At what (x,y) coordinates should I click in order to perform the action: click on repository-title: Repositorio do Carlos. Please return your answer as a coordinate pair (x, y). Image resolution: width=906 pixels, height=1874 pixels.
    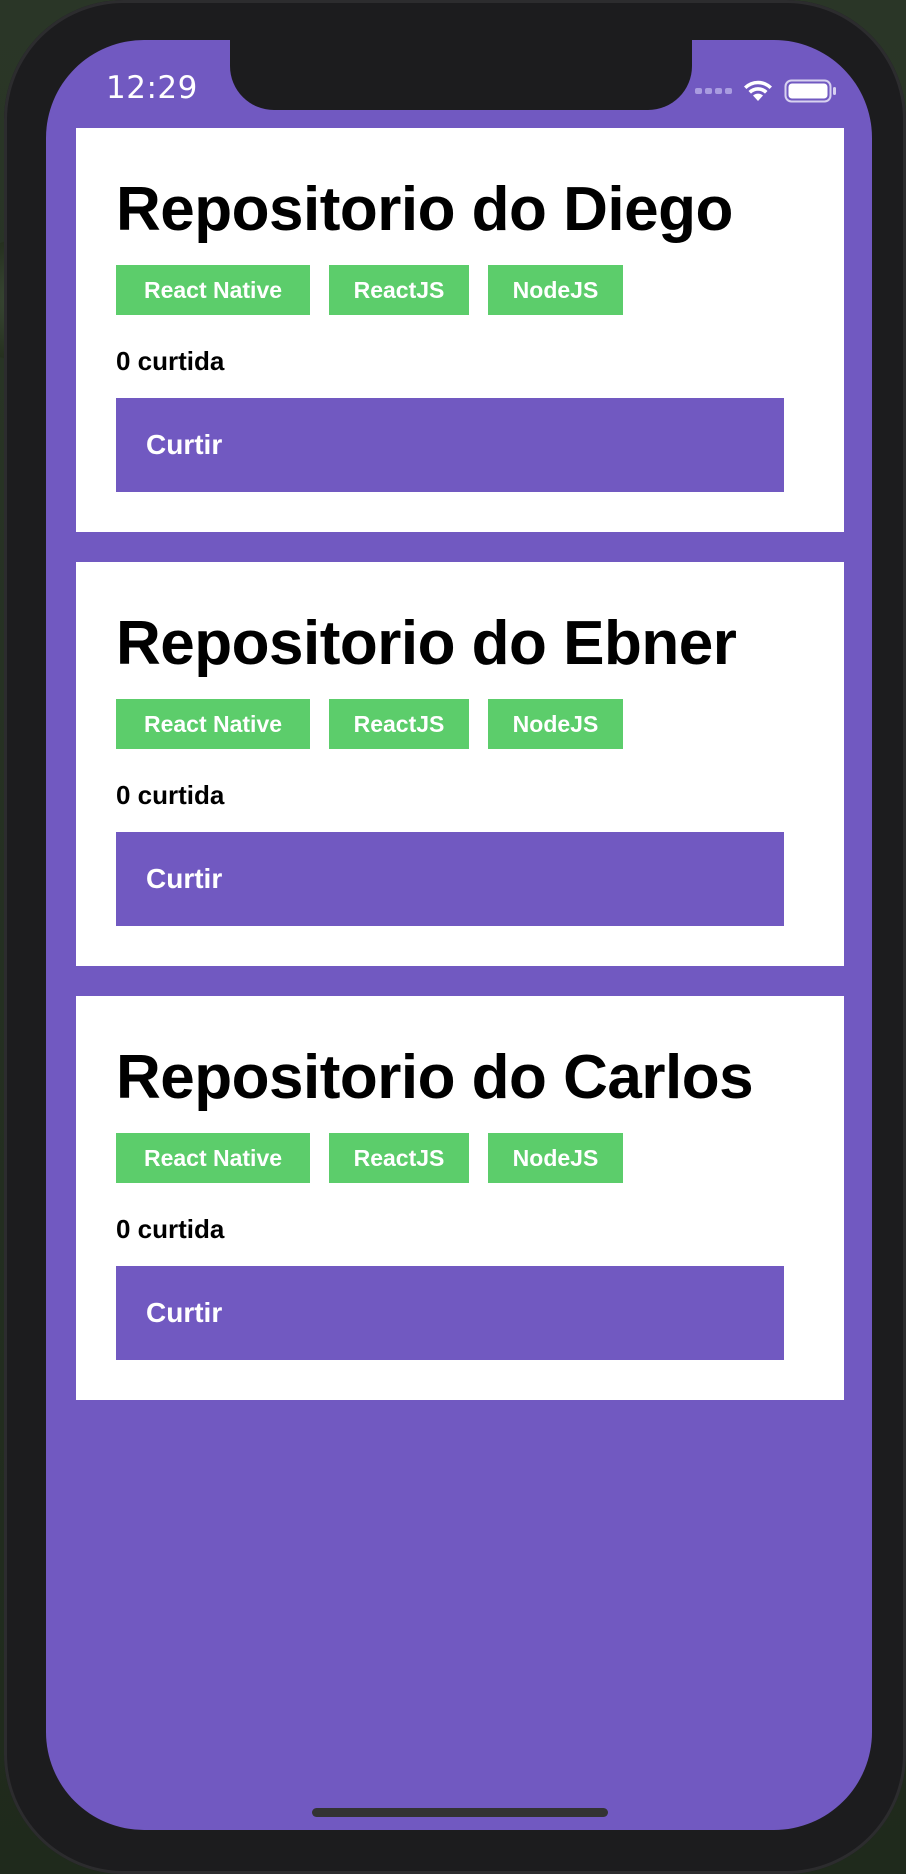
    Looking at the image, I should click on (435, 1077).